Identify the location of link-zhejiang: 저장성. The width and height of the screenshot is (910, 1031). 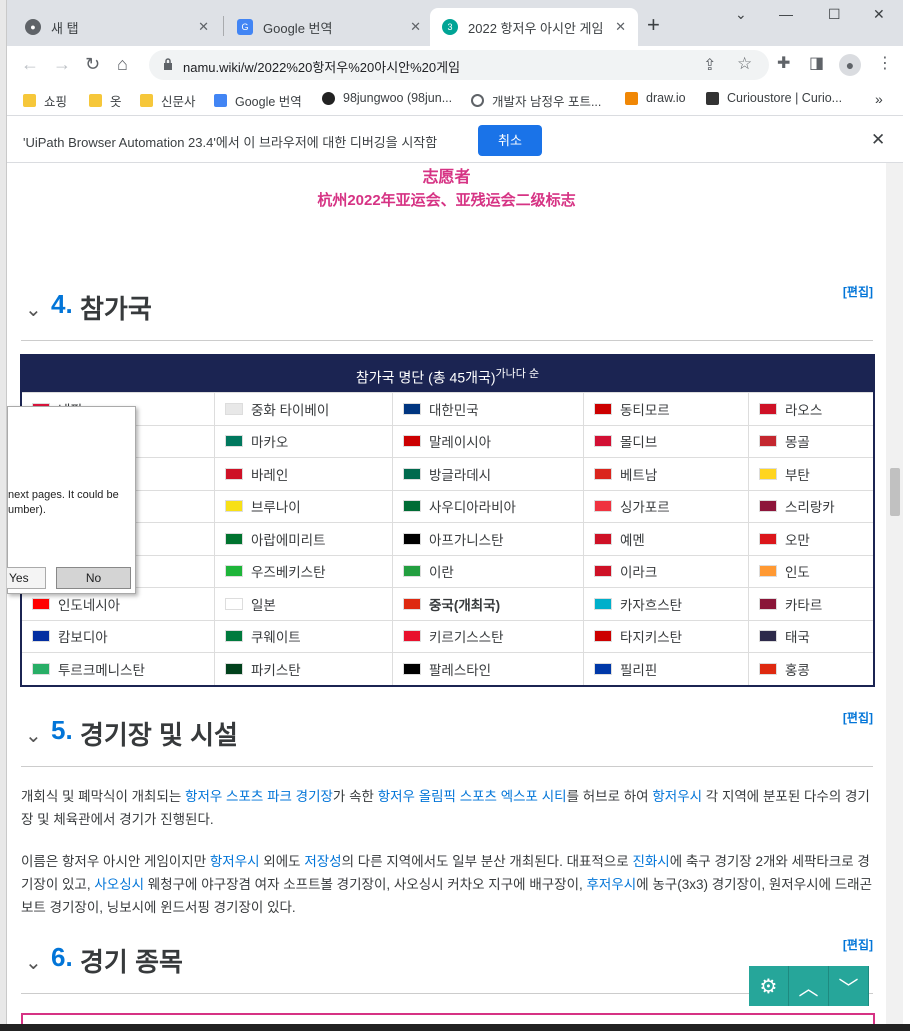
(322, 861).